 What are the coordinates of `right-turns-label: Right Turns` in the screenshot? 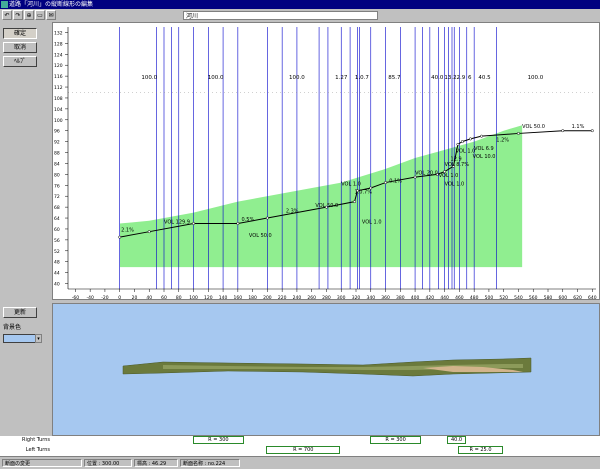 It's located at (36, 440).